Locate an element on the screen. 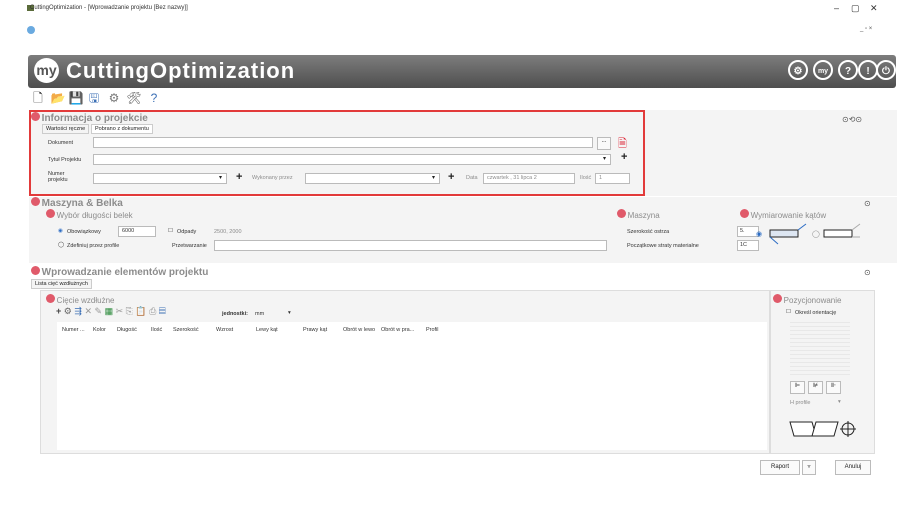 This screenshot has width=900, height=509. maximize-button: ▢ is located at coordinates (855, 8).